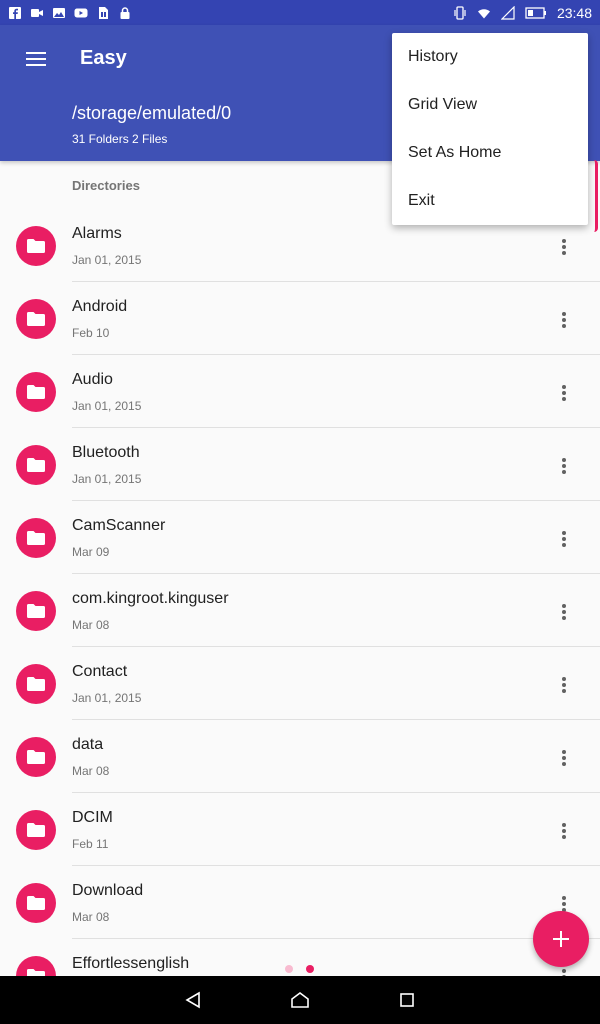 This screenshot has height=1024, width=600. What do you see at coordinates (574, 12) in the screenshot?
I see `clock: 23:48` at bounding box center [574, 12].